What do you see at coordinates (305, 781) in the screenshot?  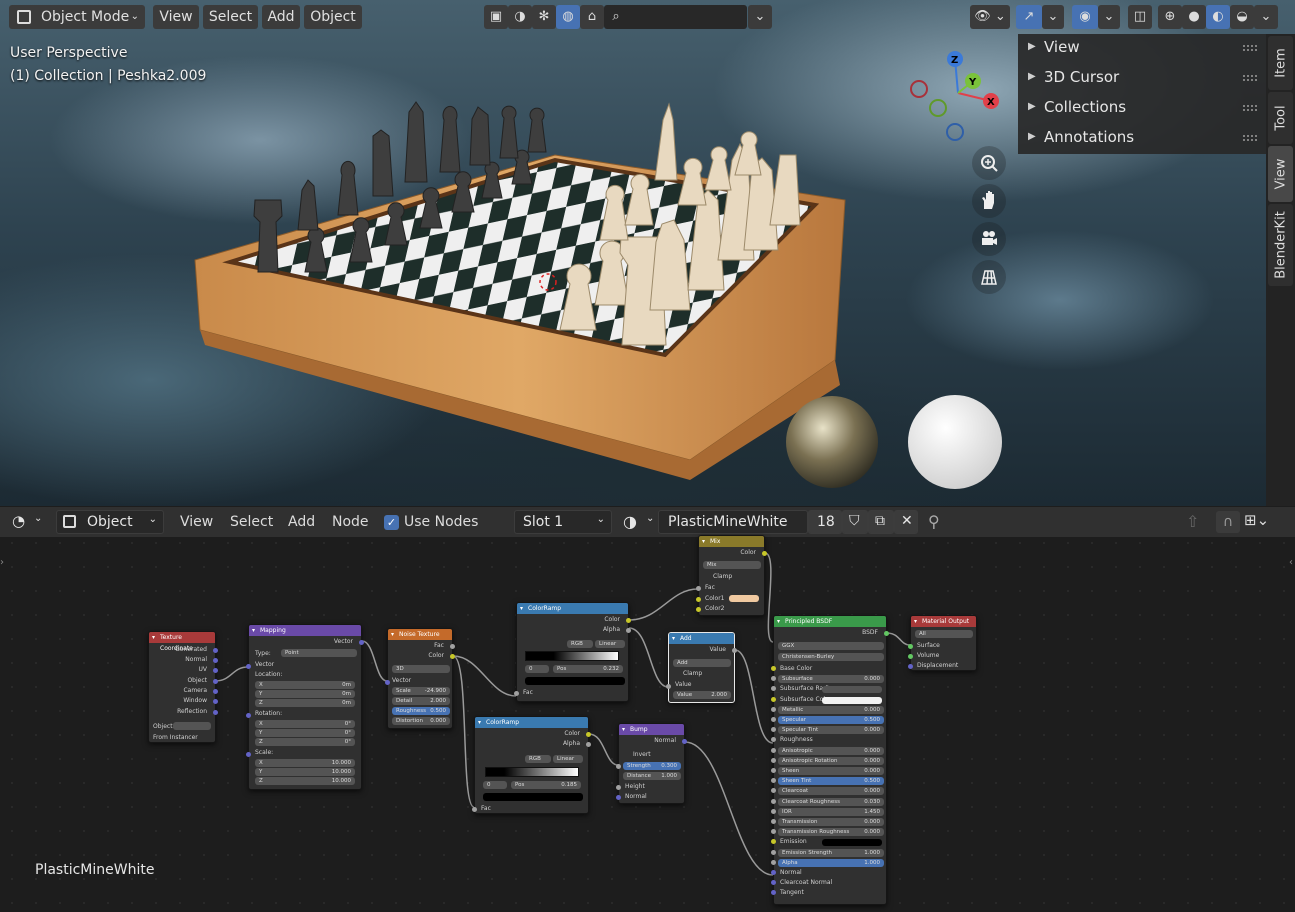 I see `scale-z-field: Z 10.000` at bounding box center [305, 781].